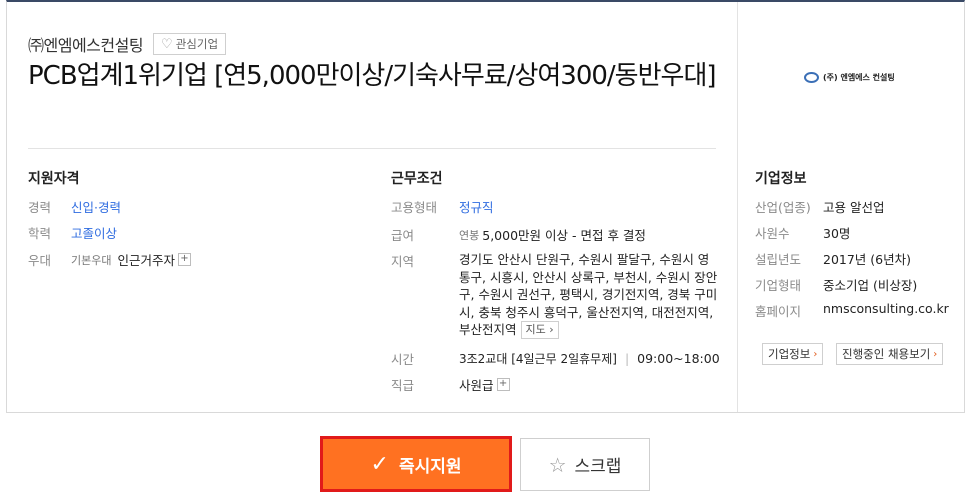 This screenshot has height=504, width=970. What do you see at coordinates (586, 312) in the screenshot?
I see `region-line: 시, 충북 청주시 흥덕구, 울산전지역, 대전전지역,` at bounding box center [586, 312].